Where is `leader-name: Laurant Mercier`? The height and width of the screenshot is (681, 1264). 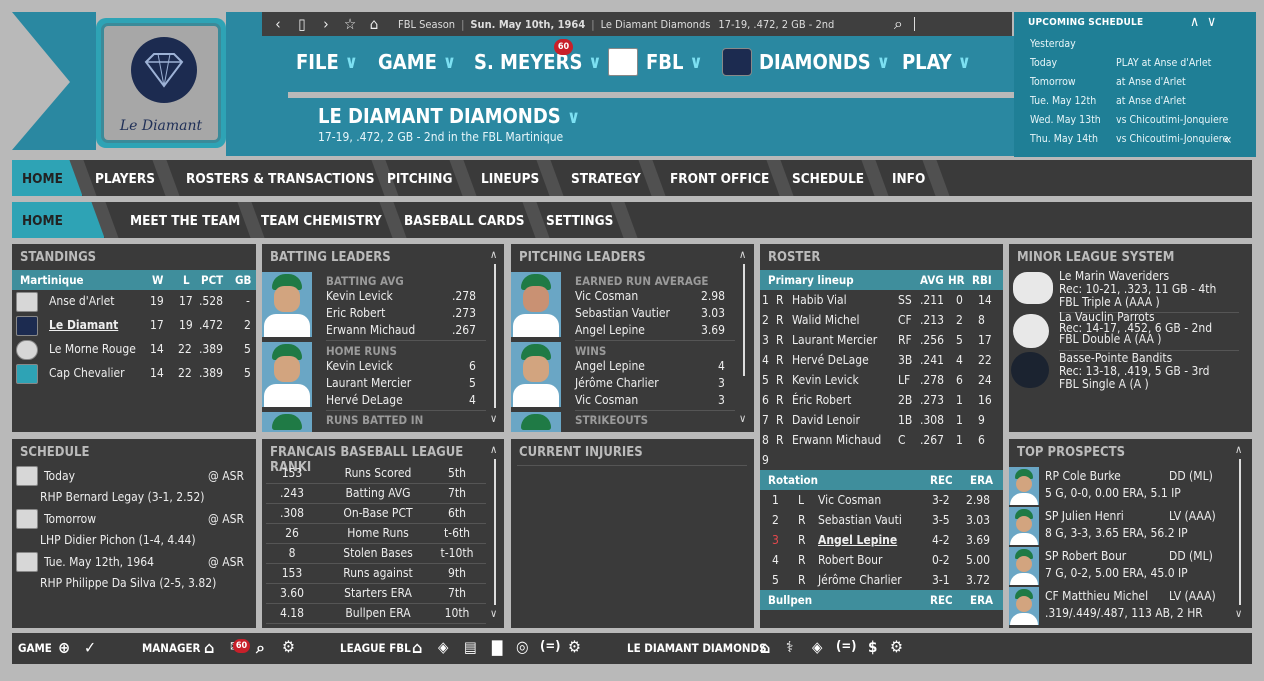
leader-name: Laurant Mercier is located at coordinates (368, 383).